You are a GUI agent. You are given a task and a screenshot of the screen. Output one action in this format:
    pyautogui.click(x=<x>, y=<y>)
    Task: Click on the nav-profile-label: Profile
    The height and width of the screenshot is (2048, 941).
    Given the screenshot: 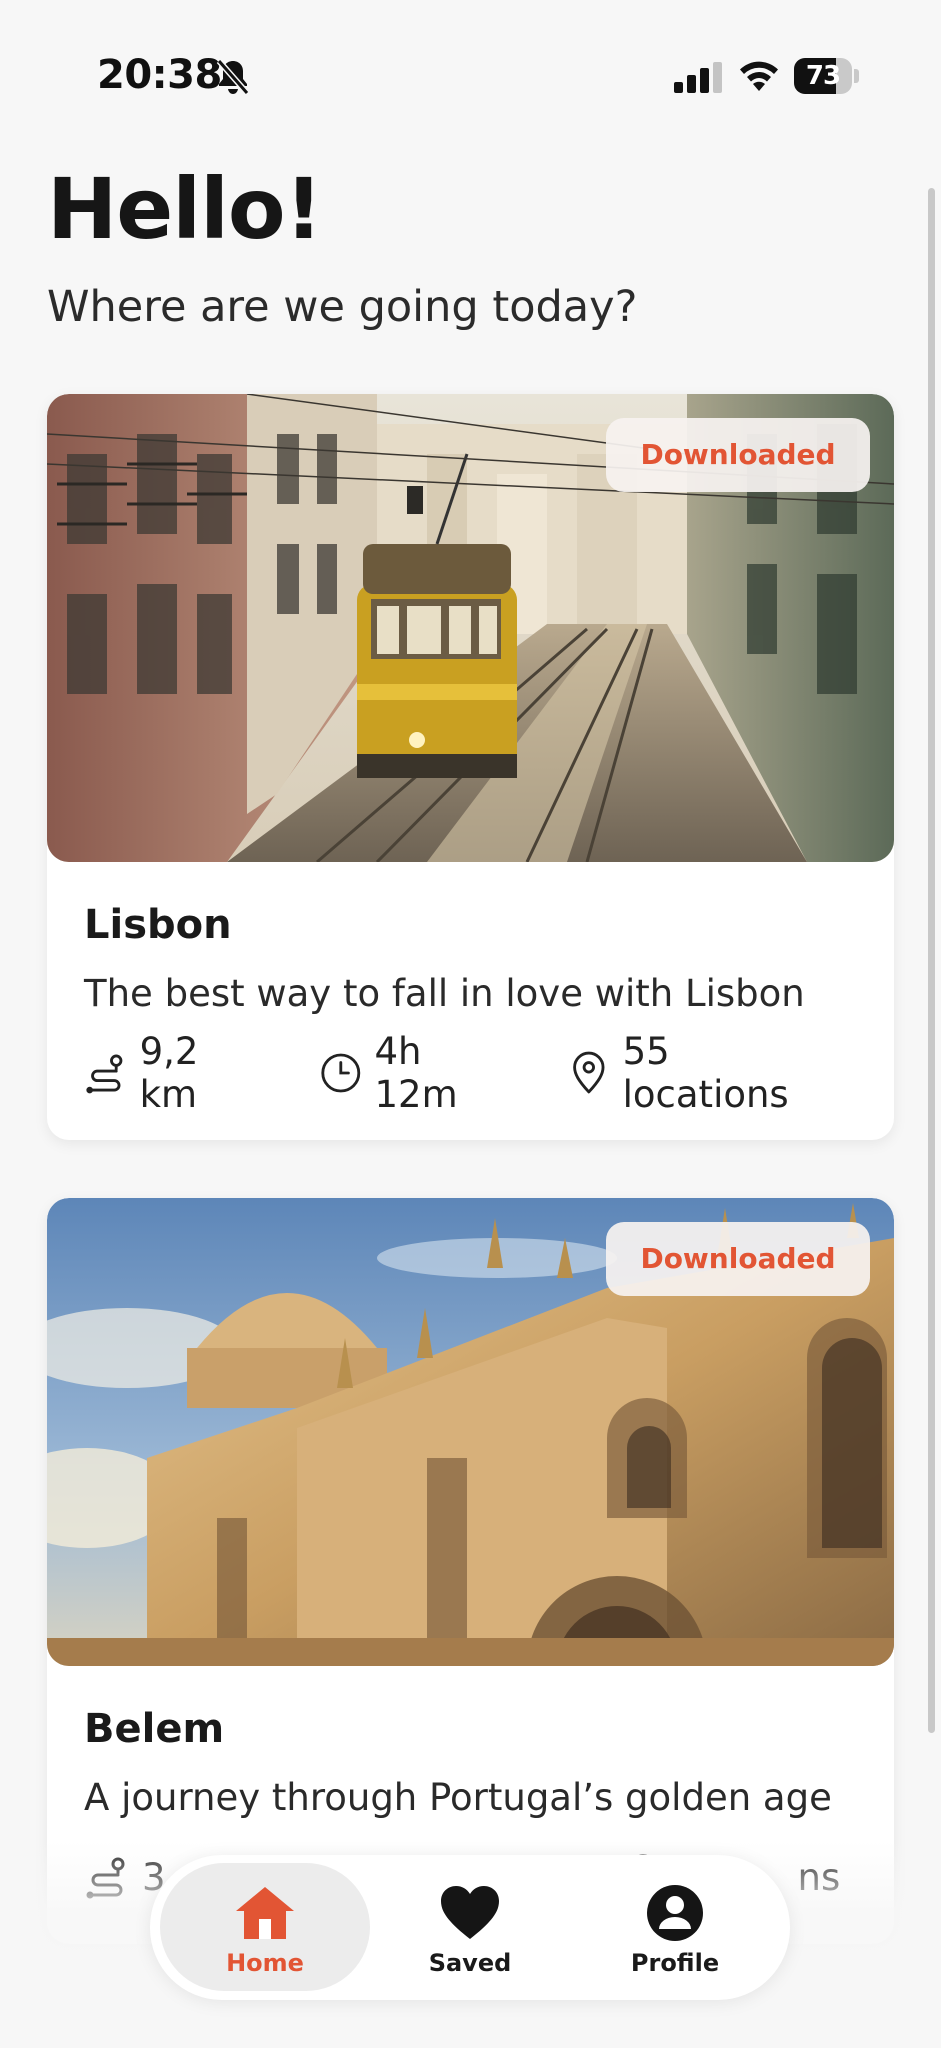 What is the action you would take?
    pyautogui.click(x=675, y=1963)
    